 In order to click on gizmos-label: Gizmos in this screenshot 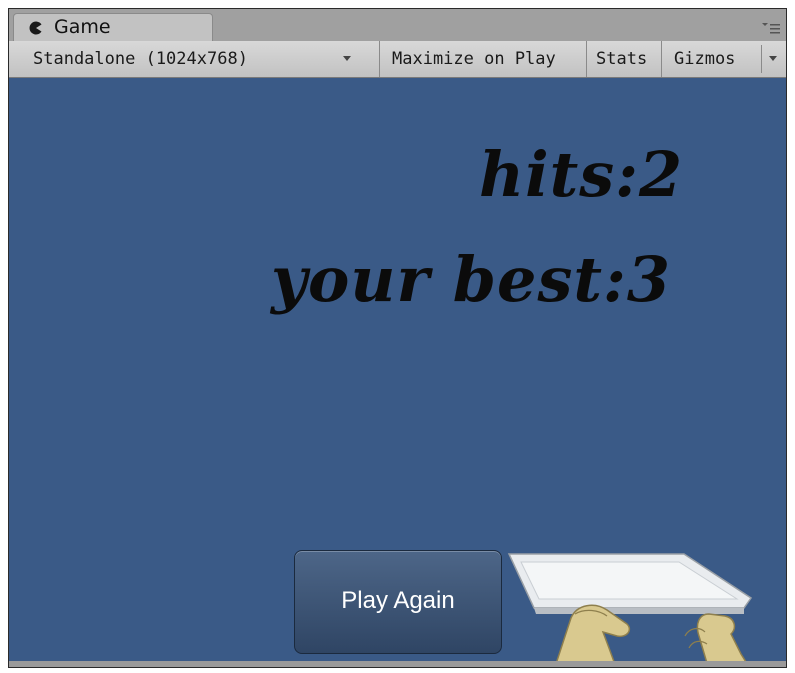, I will do `click(705, 59)`.